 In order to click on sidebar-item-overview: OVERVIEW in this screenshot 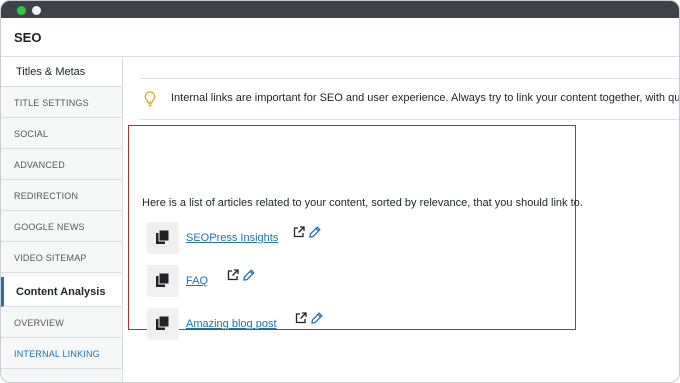, I will do `click(61, 323)`.